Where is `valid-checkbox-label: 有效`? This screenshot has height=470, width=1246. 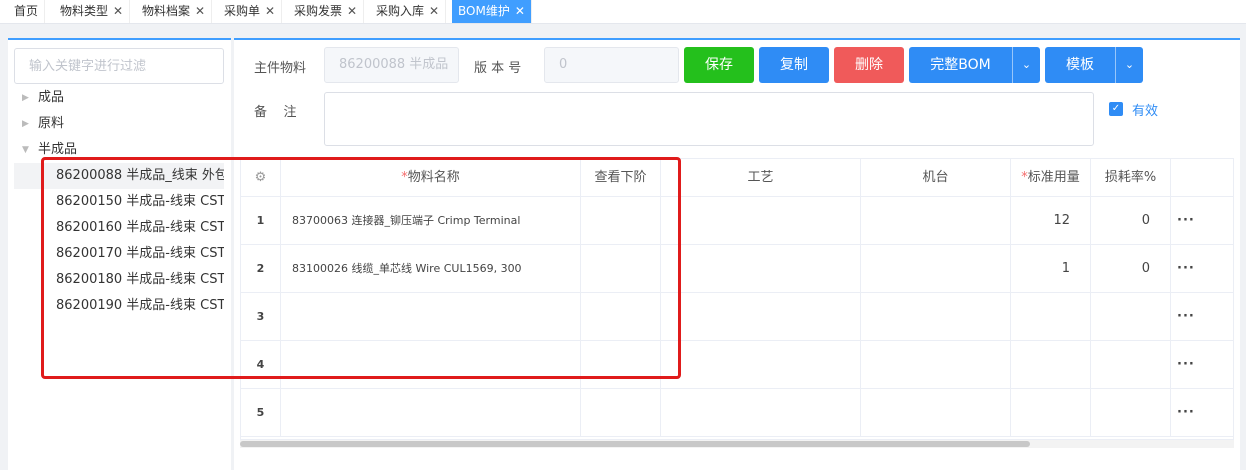
valid-checkbox-label: 有效 is located at coordinates (1145, 109).